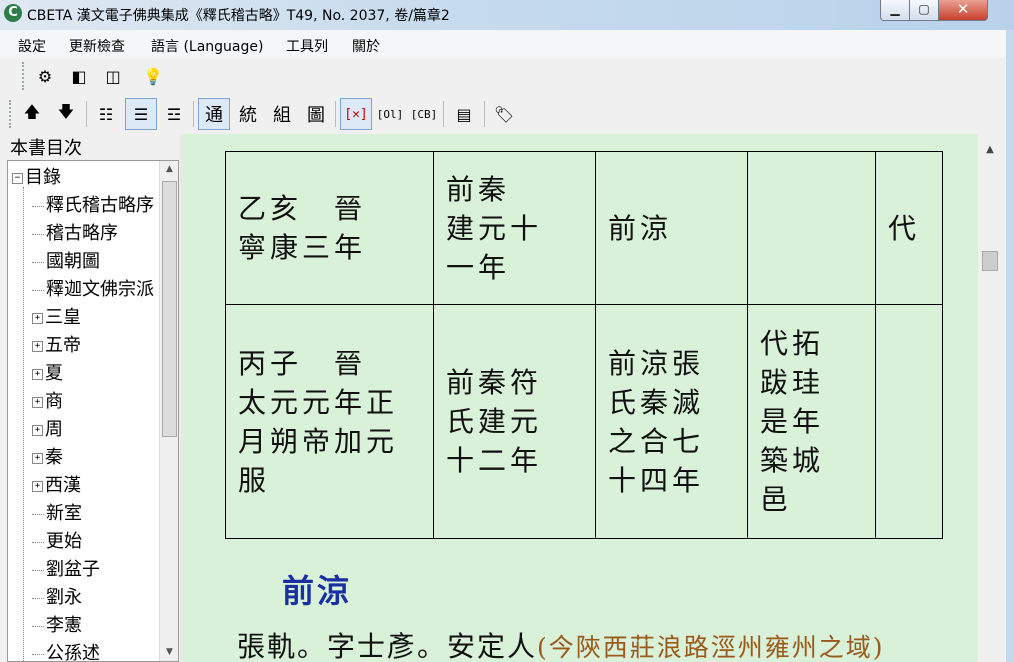  Describe the element at coordinates (113, 76) in the screenshot. I see `dual-pane-icon: ◫` at that location.